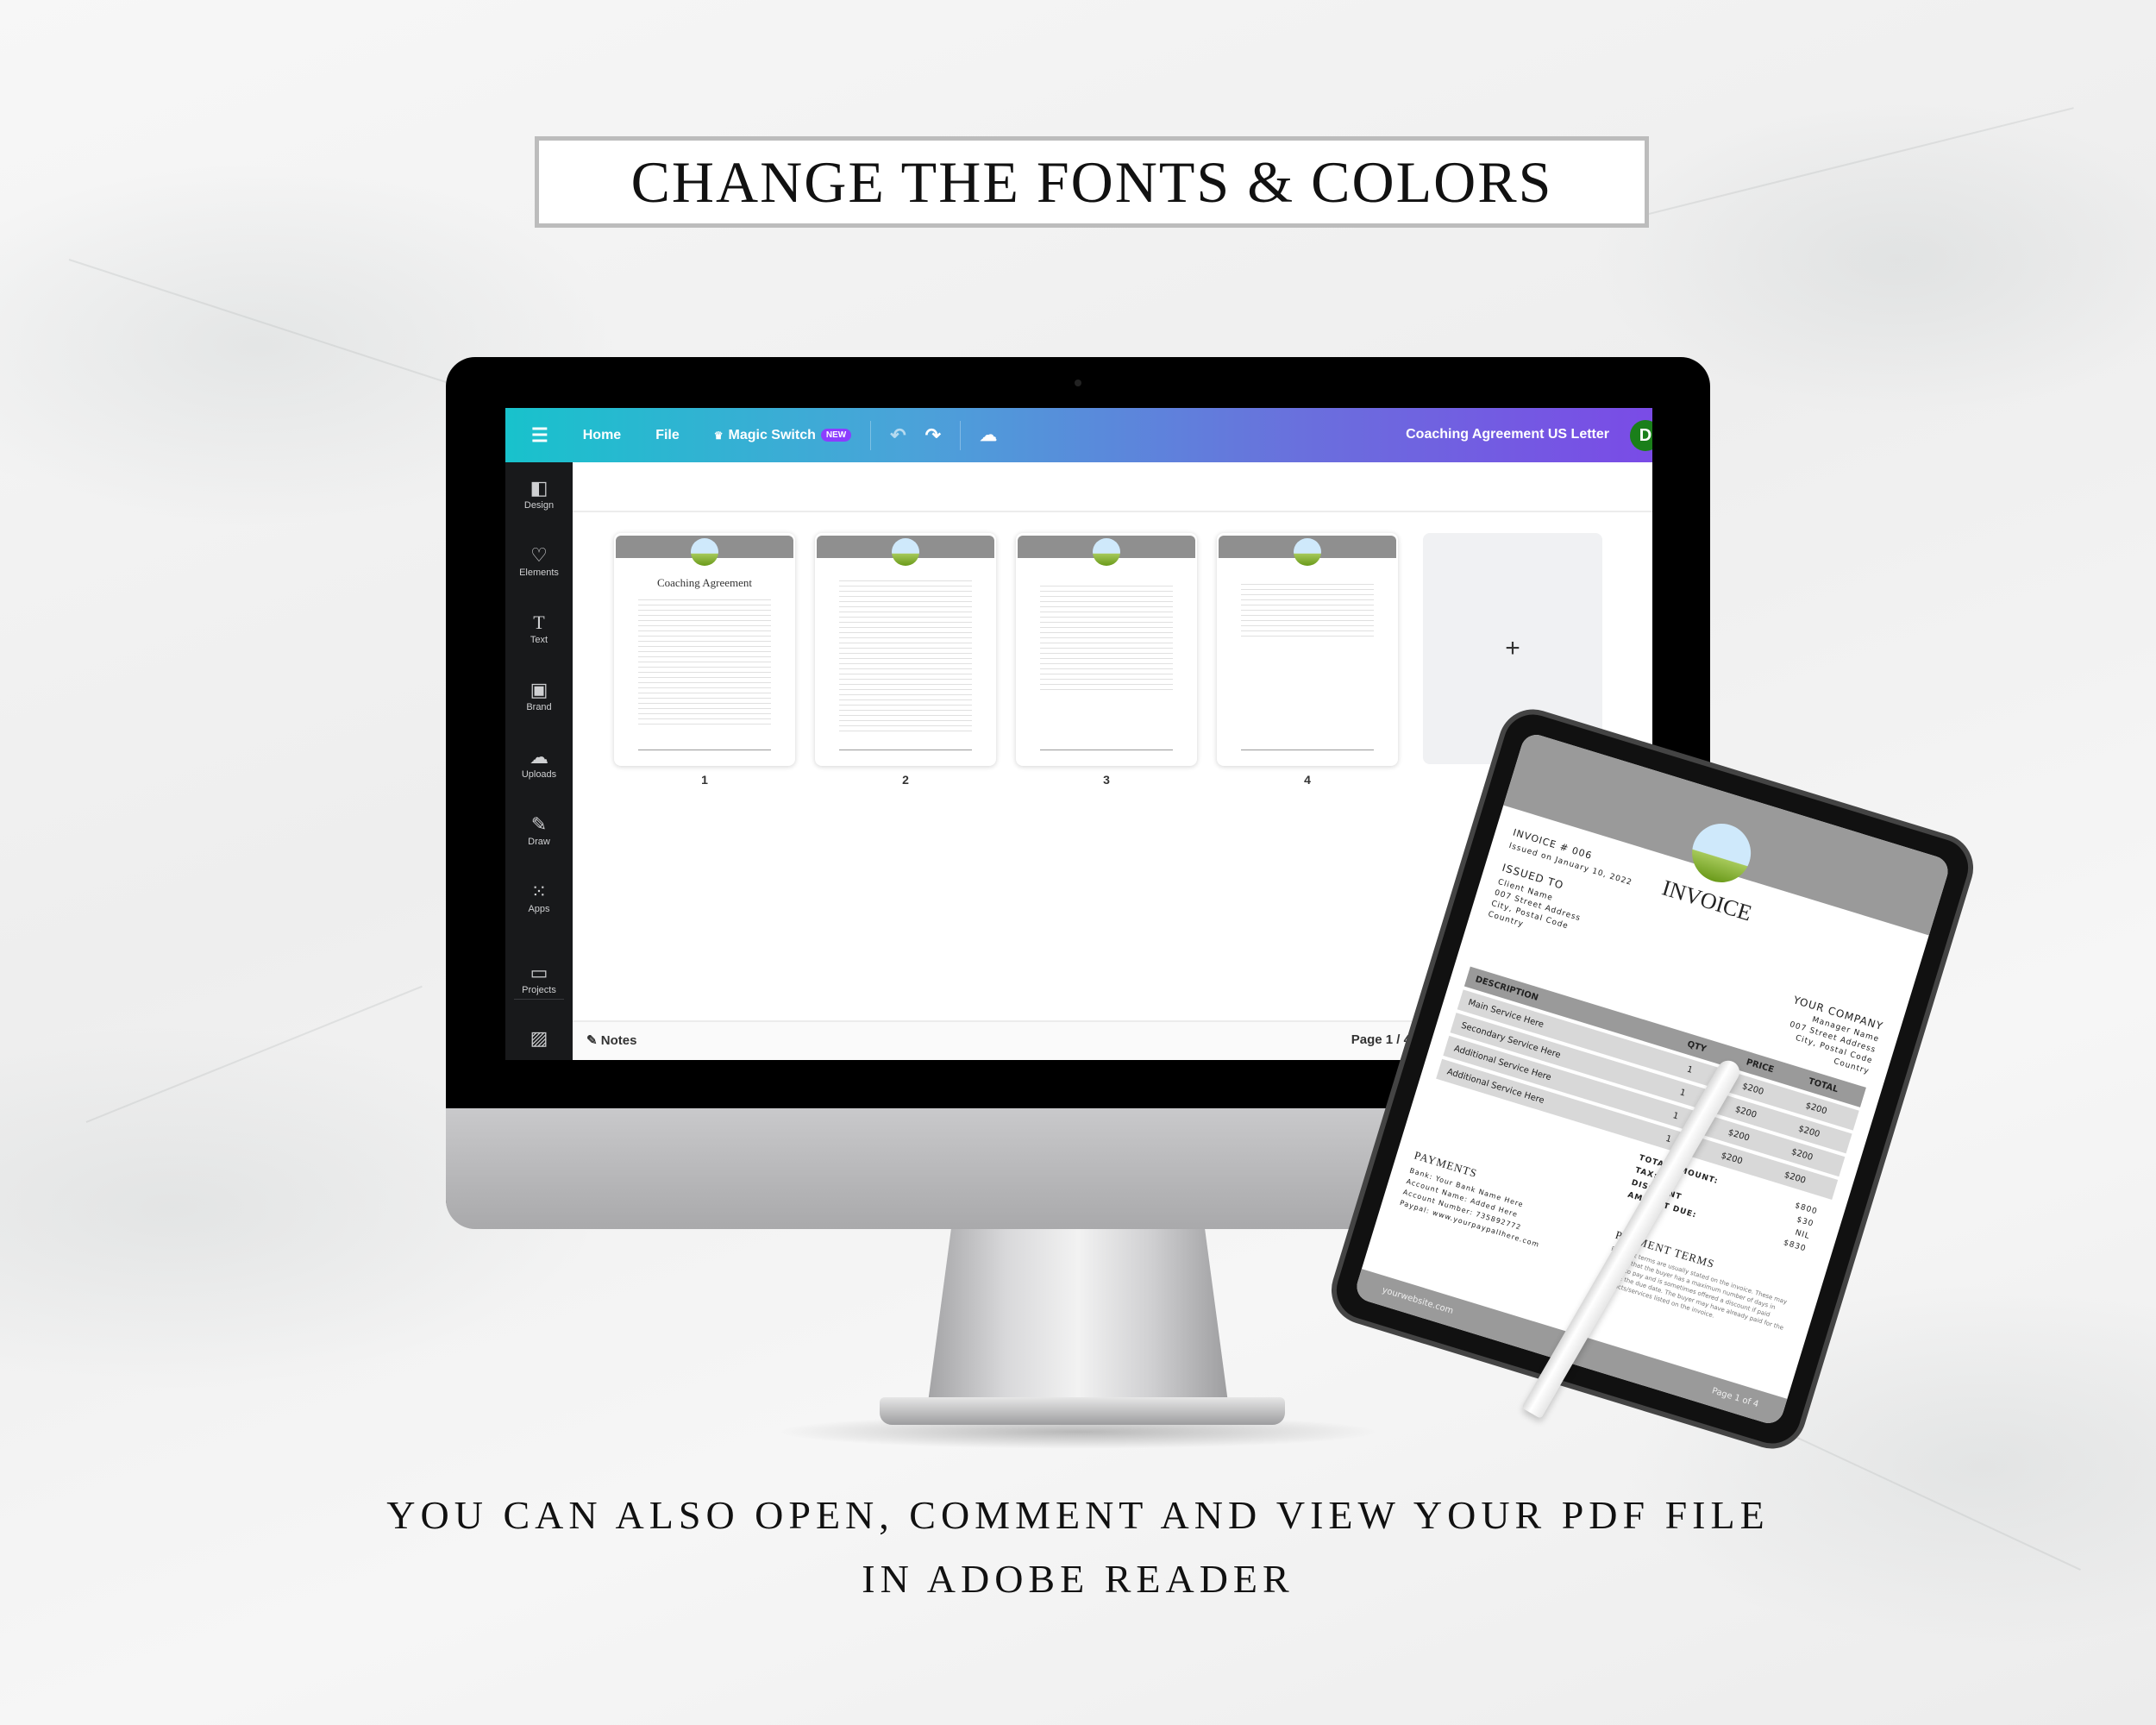 Image resolution: width=2156 pixels, height=1725 pixels. I want to click on home-menu: Home, so click(602, 435).